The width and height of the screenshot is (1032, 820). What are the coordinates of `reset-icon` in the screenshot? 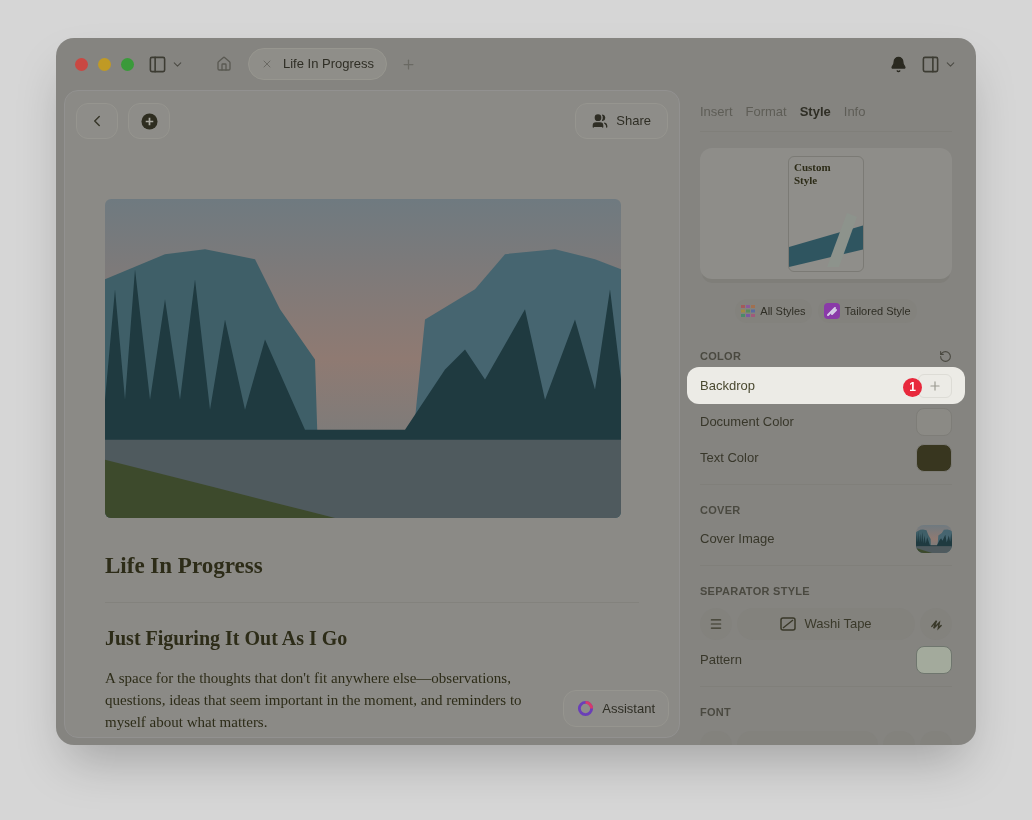 It's located at (945, 356).